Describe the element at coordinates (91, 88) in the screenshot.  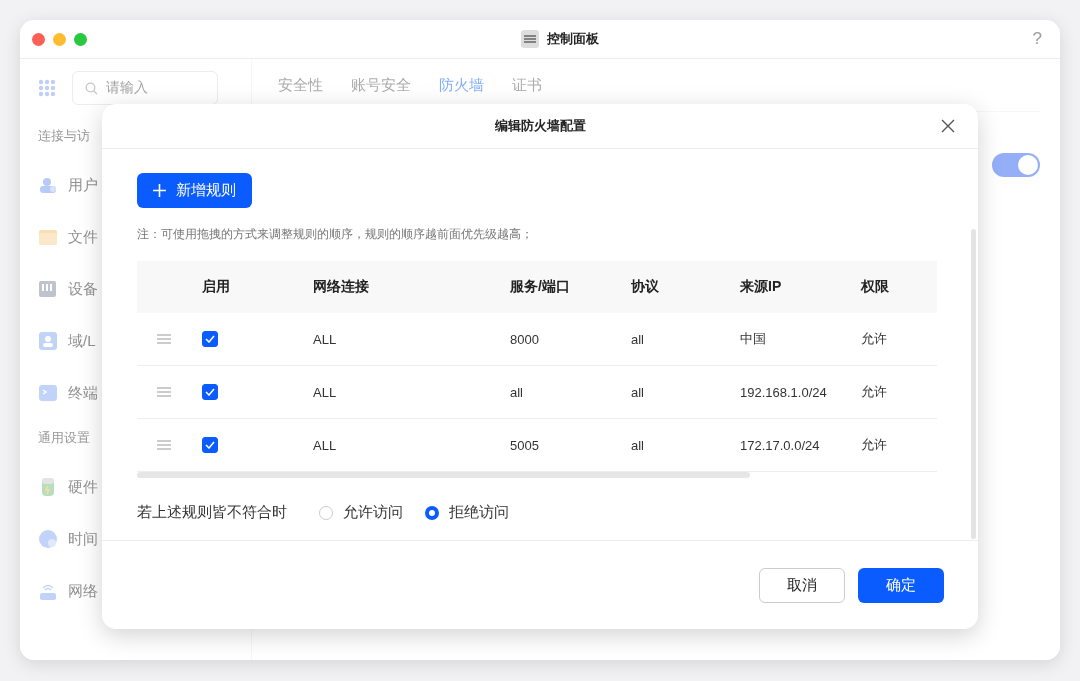
I see `search-icon` at that location.